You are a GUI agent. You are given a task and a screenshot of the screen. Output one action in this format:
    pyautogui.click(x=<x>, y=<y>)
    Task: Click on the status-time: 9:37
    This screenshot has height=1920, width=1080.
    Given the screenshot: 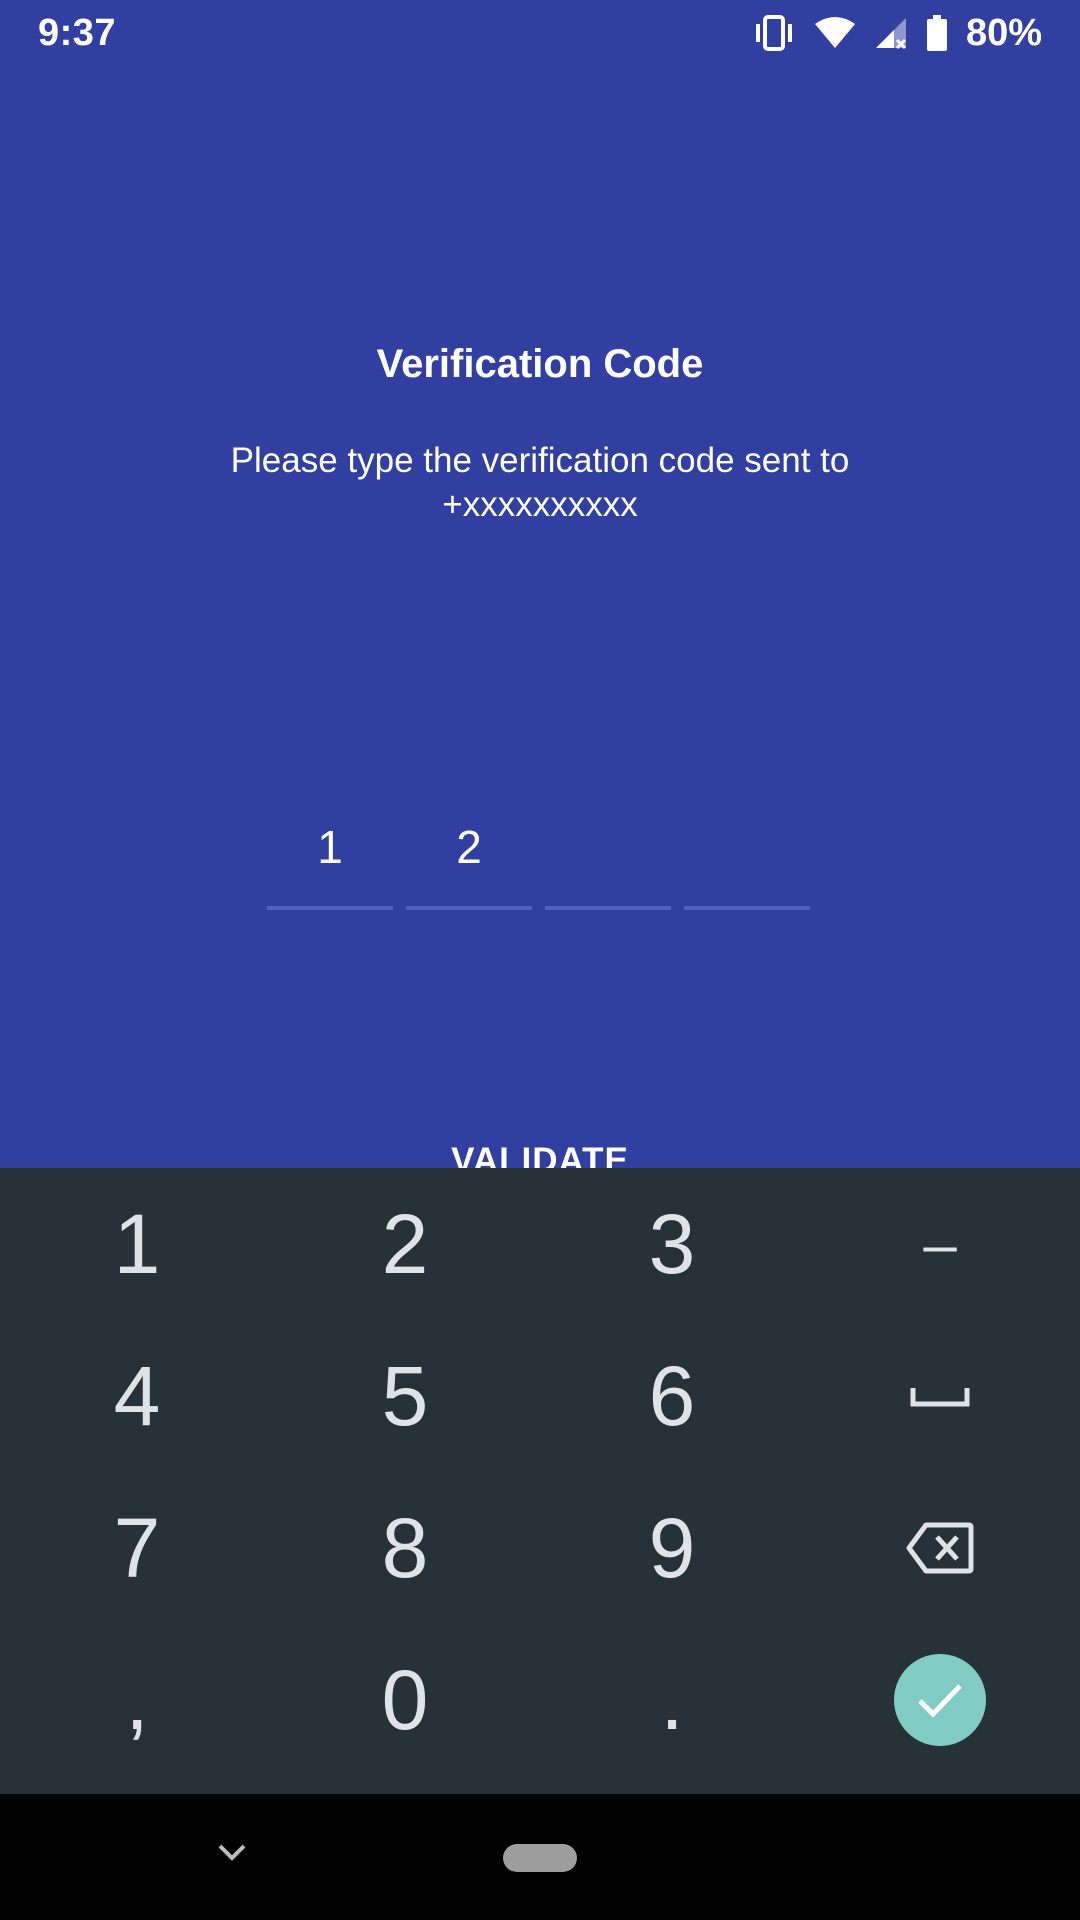 What is the action you would take?
    pyautogui.click(x=77, y=32)
    